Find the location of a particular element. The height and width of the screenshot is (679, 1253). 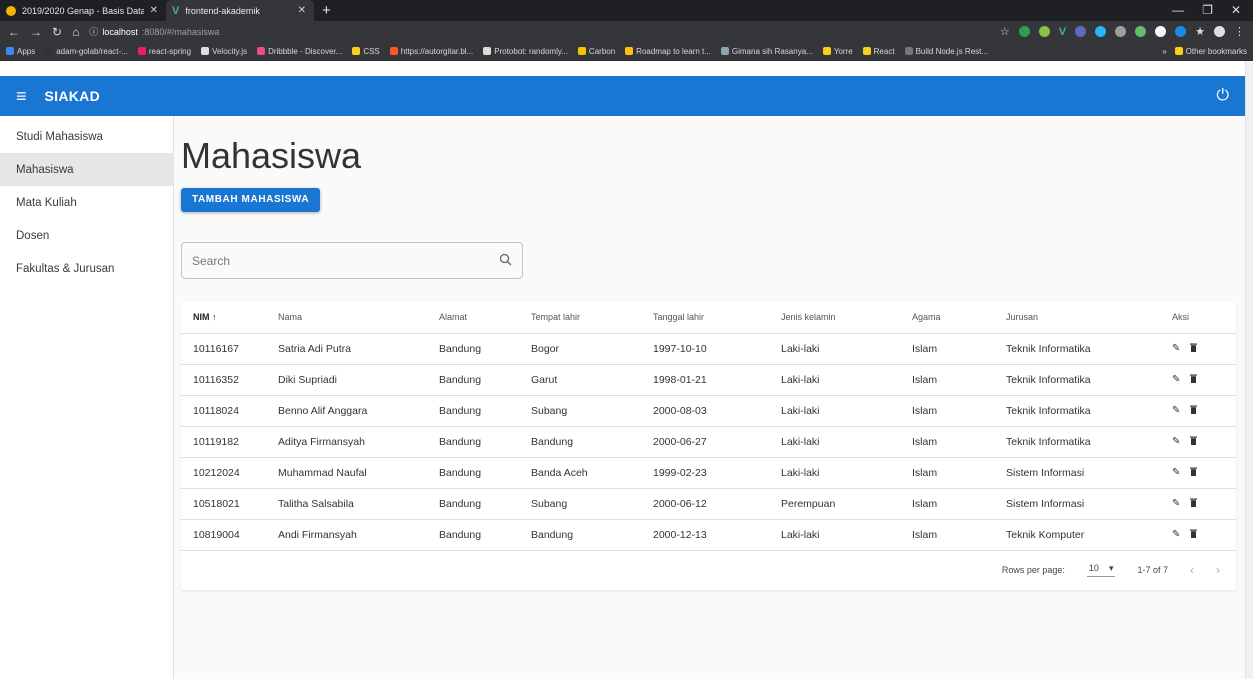

browser-tab-active: V frontend-akademik ✕ is located at coordinates (240, 10).